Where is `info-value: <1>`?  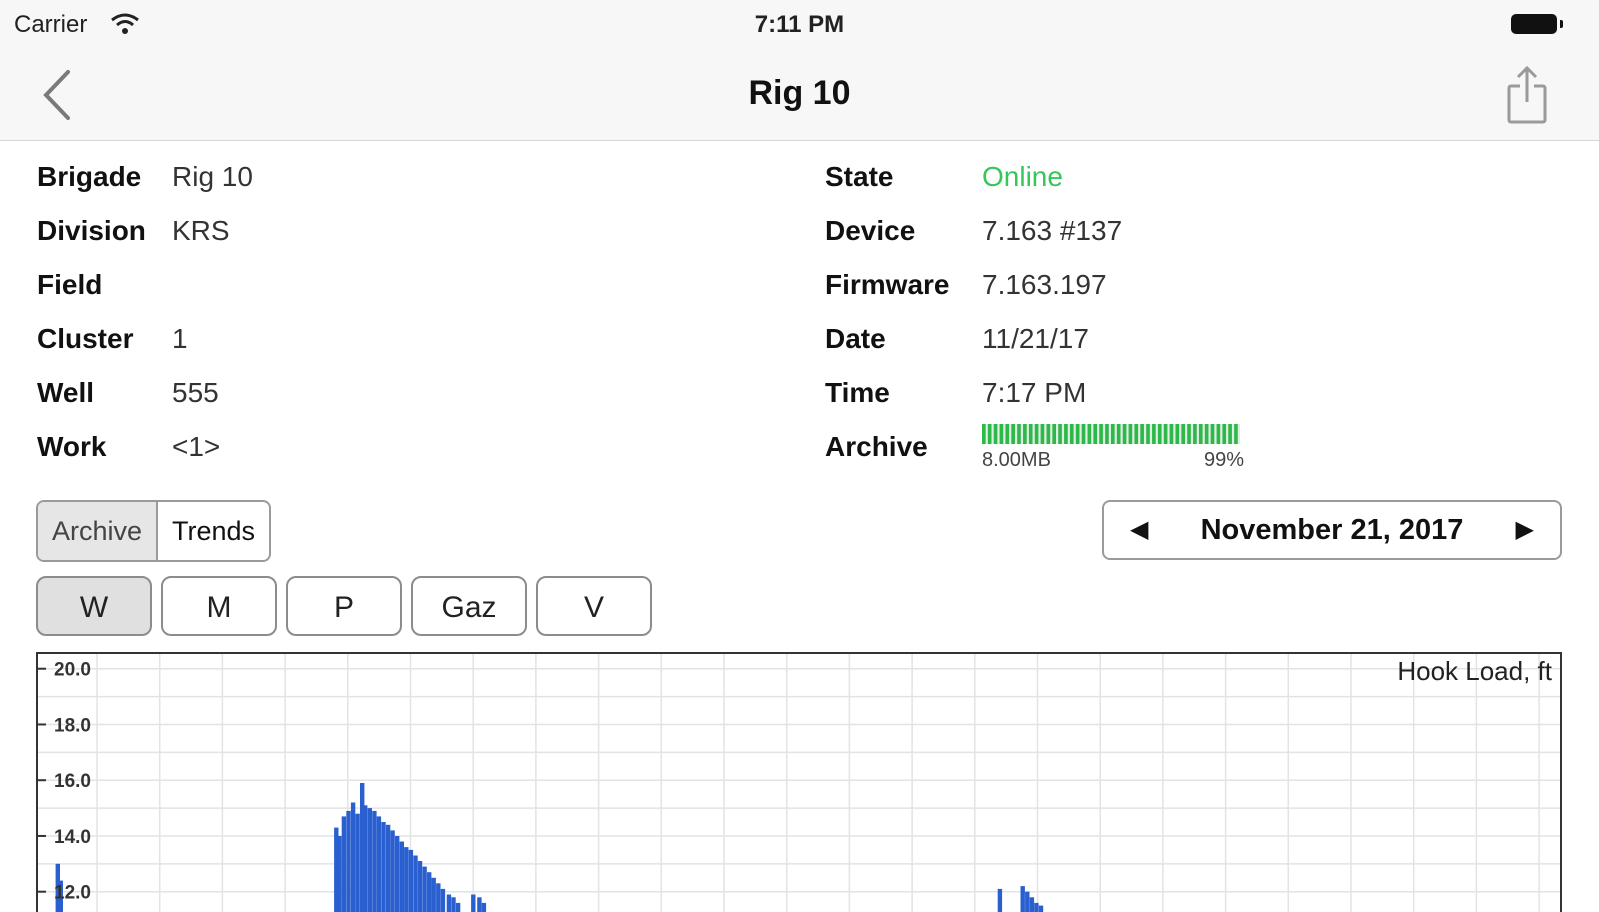 info-value: <1> is located at coordinates (196, 447).